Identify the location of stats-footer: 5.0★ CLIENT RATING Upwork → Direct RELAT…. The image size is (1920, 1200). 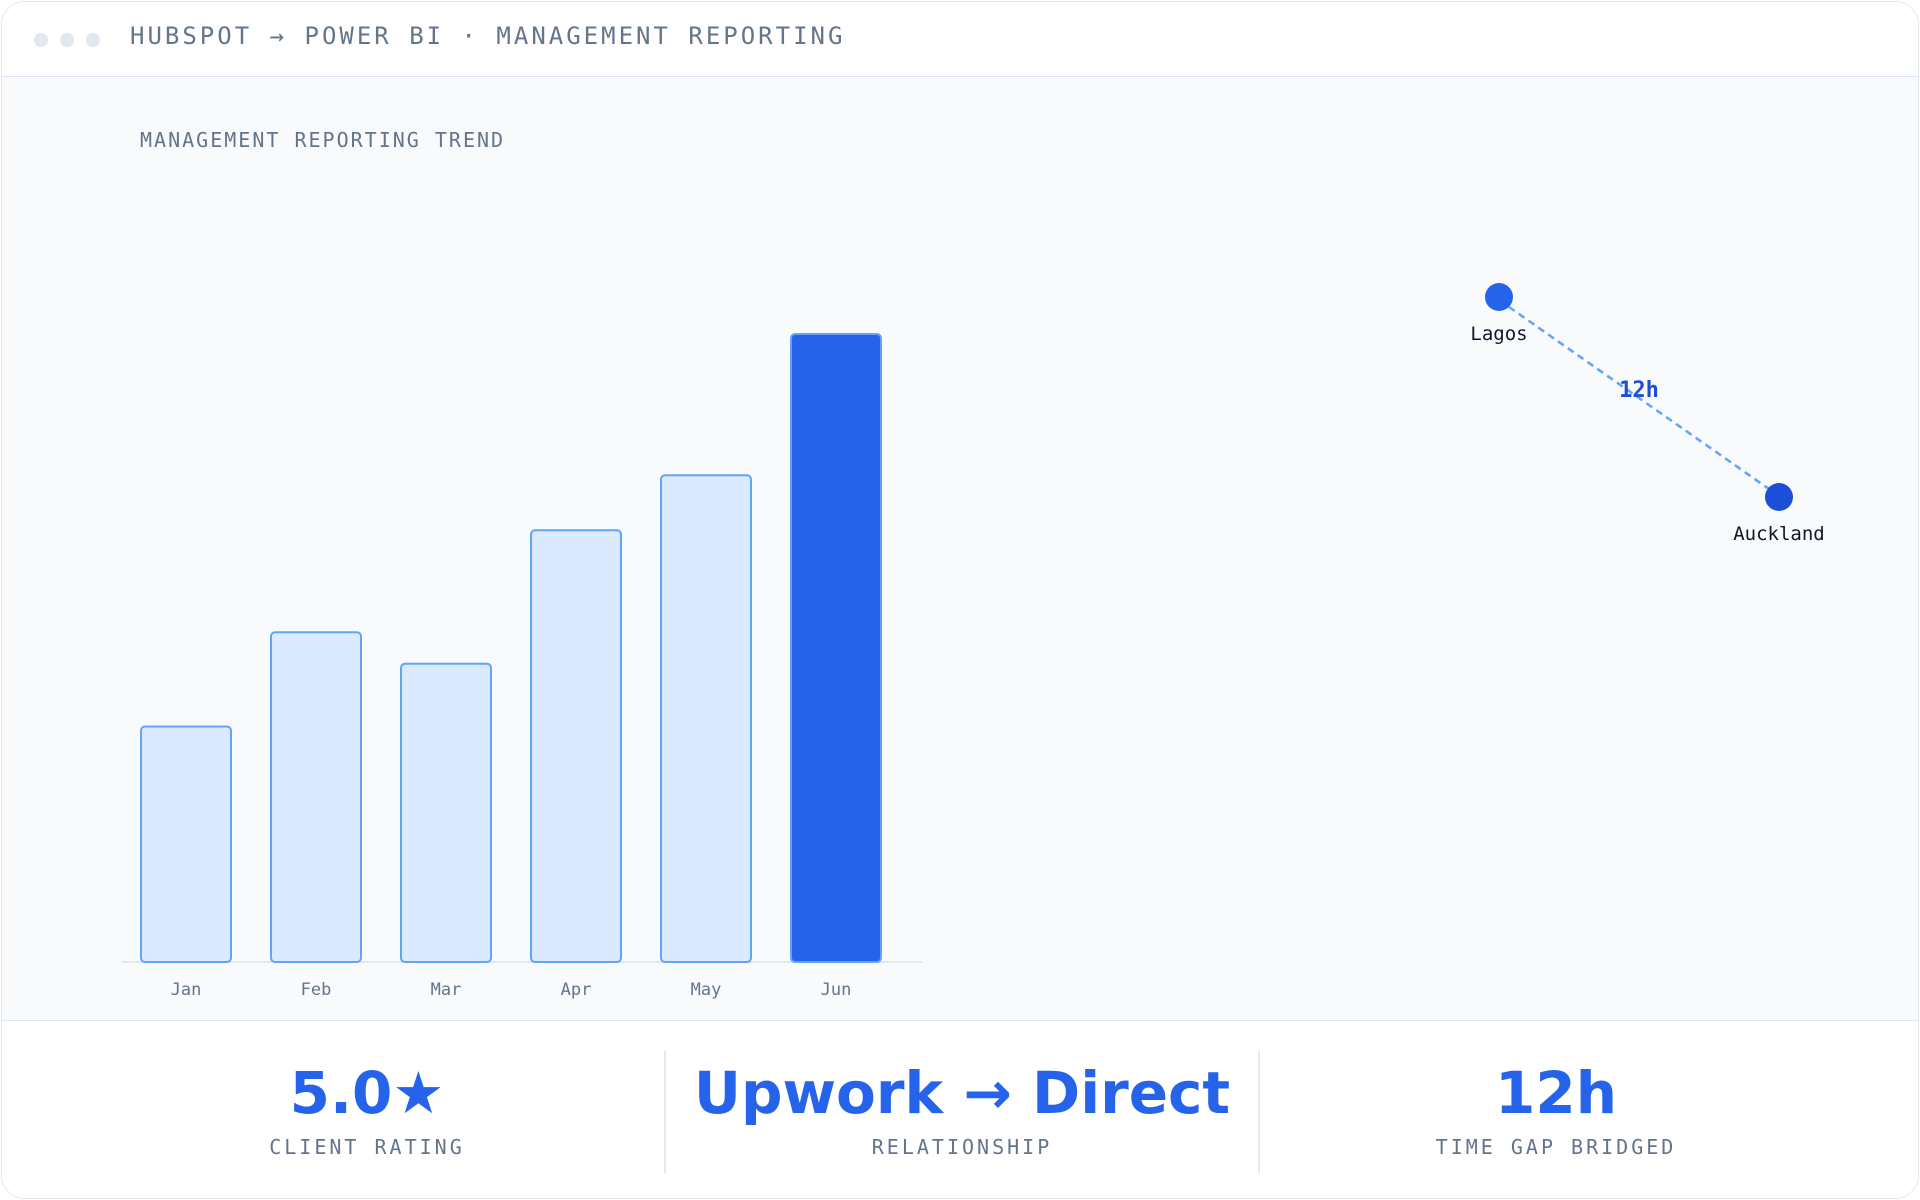
(960, 1109).